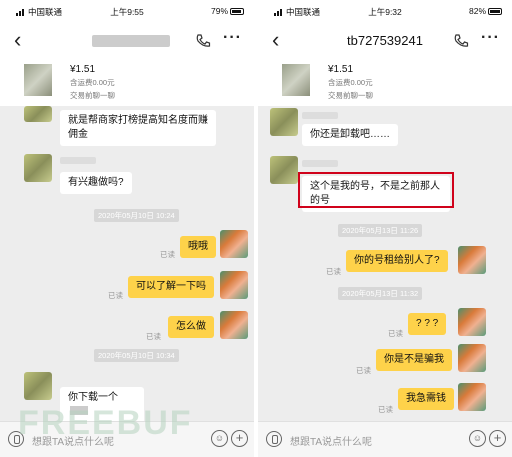  Describe the element at coordinates (414, 360) in the screenshot. I see `outgoing-message: 你是不是骗我` at that location.